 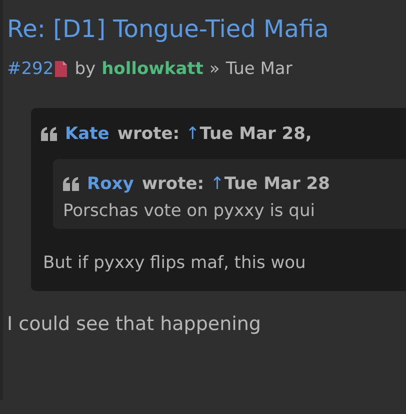 What do you see at coordinates (134, 324) in the screenshot?
I see `post-text: I could see that happening` at bounding box center [134, 324].